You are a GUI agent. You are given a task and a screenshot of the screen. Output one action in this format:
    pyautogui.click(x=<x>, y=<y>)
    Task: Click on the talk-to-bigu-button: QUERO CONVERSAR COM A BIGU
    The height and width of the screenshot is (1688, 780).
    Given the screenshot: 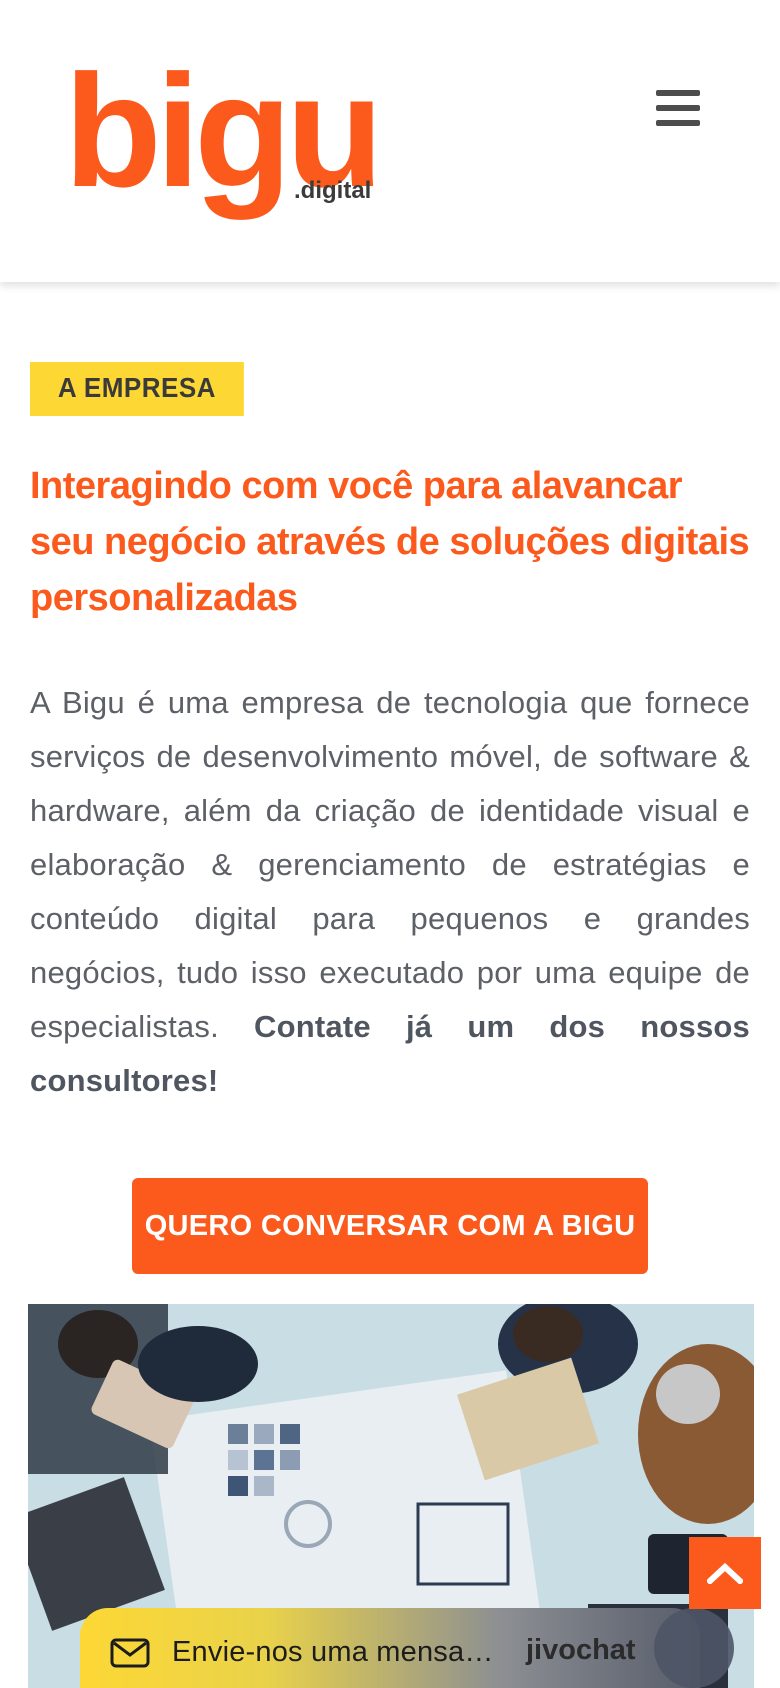 What is the action you would take?
    pyautogui.click(x=390, y=1226)
    